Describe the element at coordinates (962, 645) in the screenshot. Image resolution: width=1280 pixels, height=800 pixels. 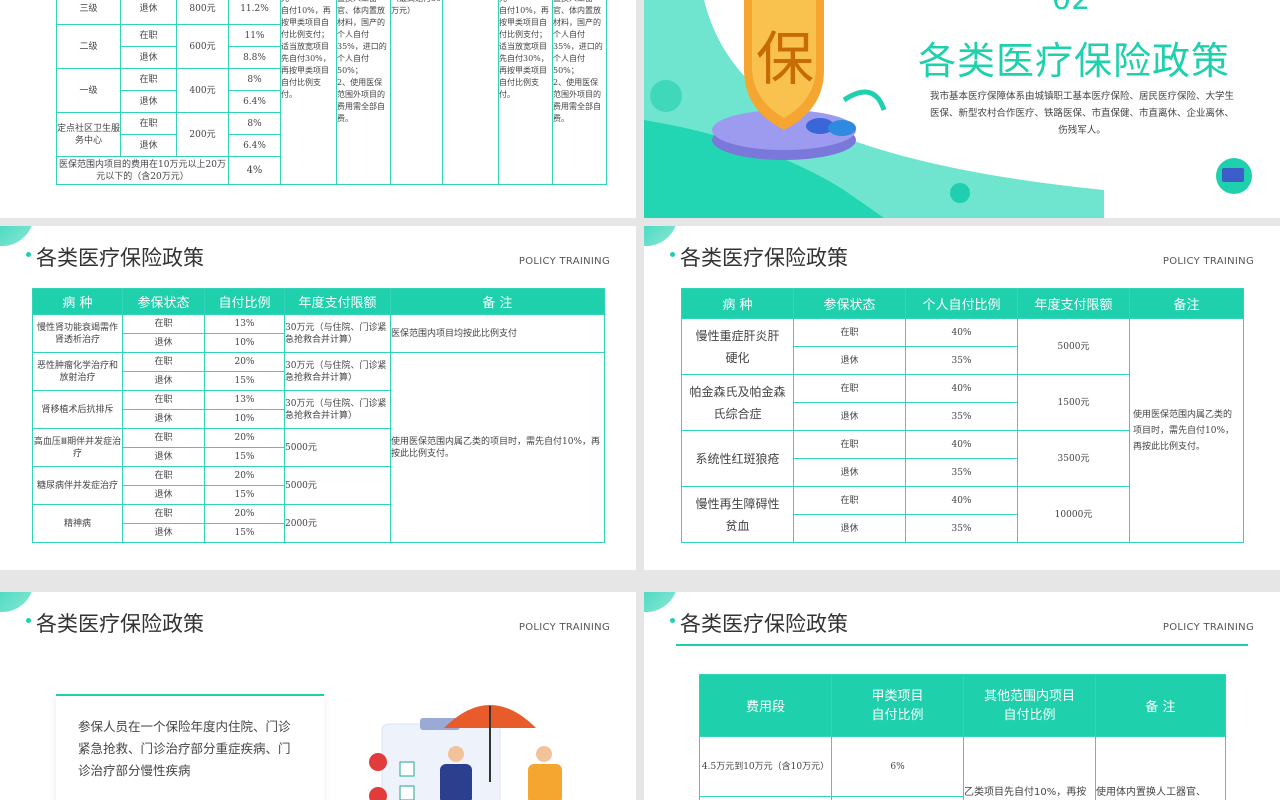
I see `title-underline` at that location.